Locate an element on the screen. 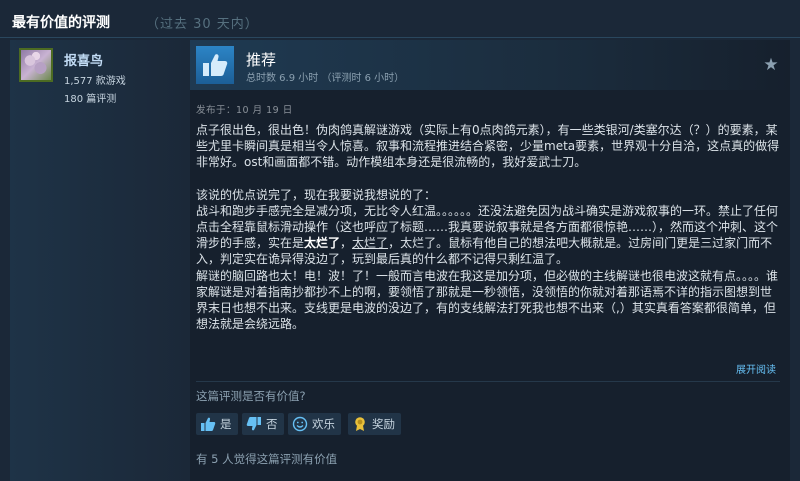 The image size is (800, 481). thumbs-down-icon is located at coordinates (254, 424).